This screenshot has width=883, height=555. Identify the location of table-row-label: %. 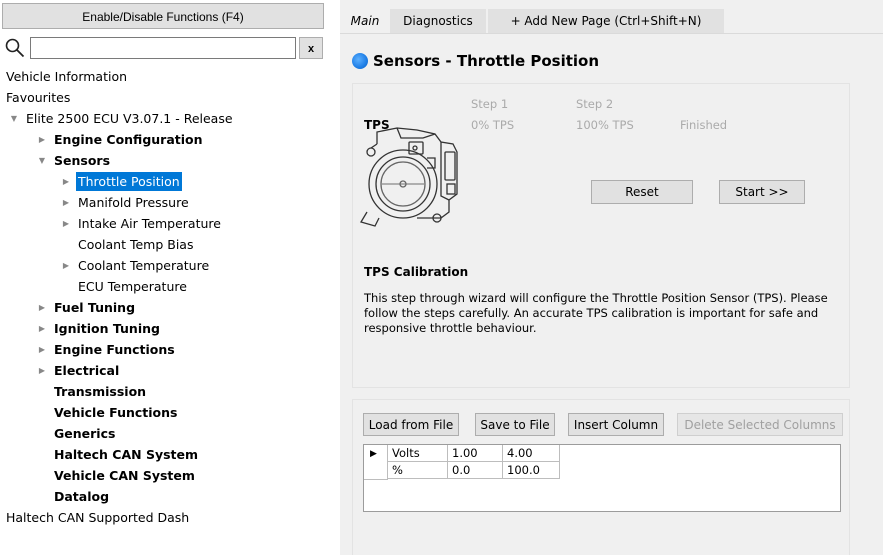
(418, 470).